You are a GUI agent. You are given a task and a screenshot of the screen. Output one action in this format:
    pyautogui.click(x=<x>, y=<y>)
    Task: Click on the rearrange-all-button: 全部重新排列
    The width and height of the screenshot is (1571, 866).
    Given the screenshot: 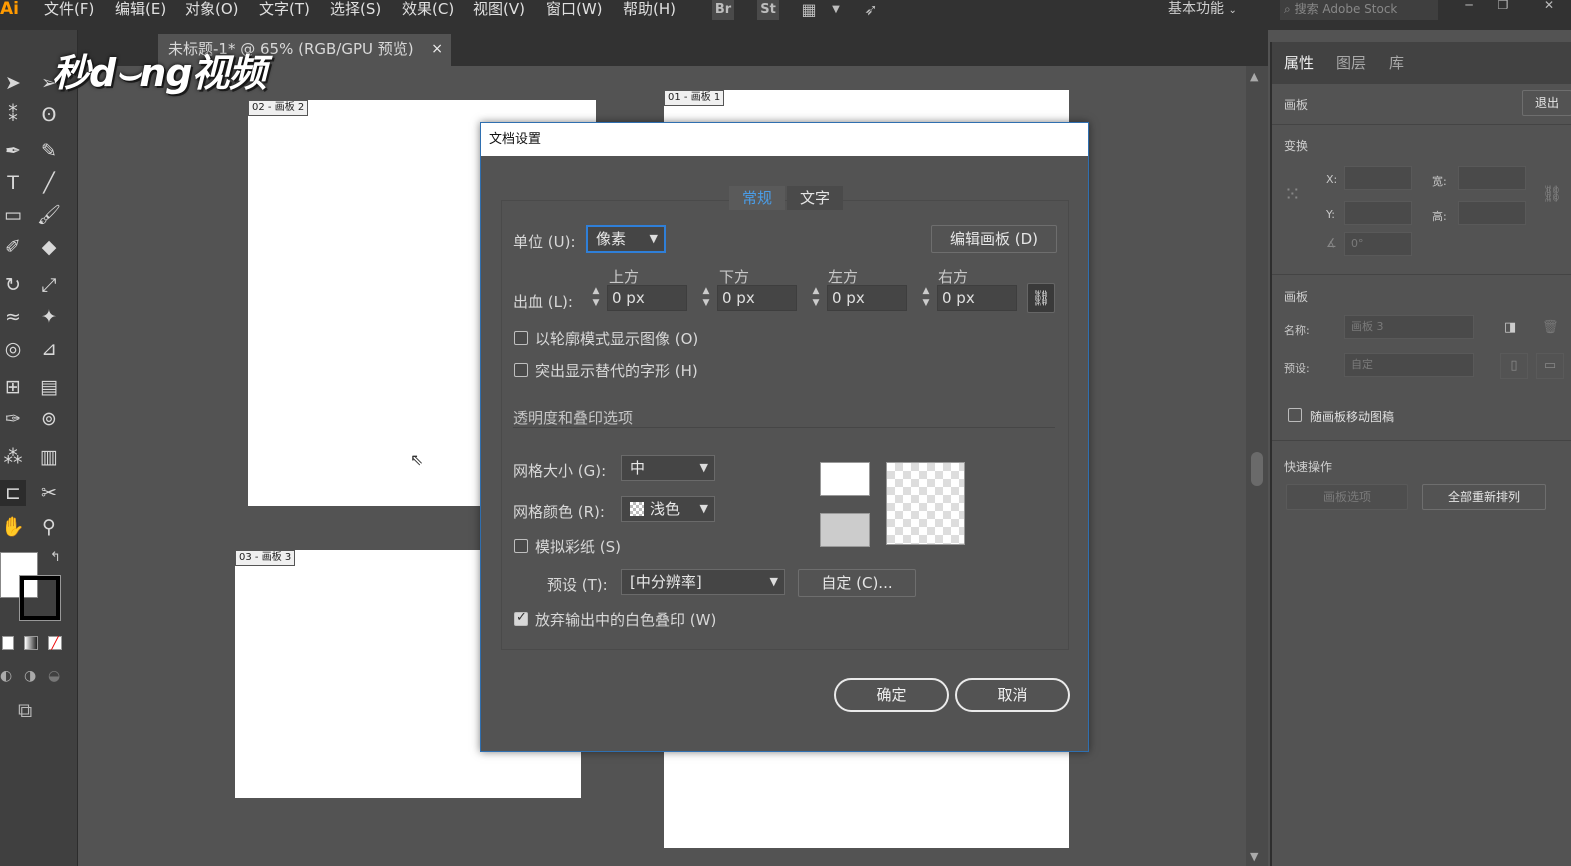 What is the action you would take?
    pyautogui.click(x=1484, y=497)
    